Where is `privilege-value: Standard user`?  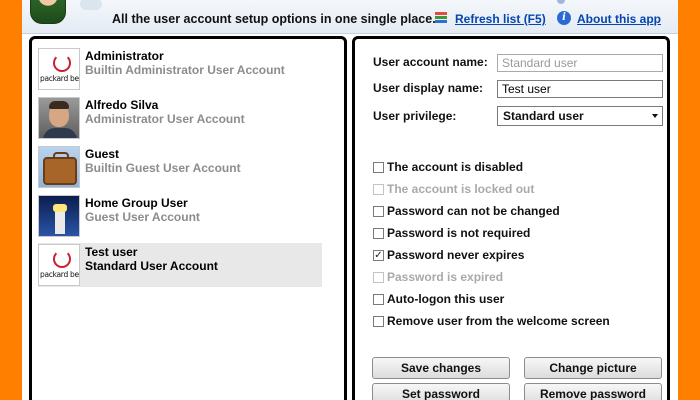
privilege-value: Standard user is located at coordinates (543, 116).